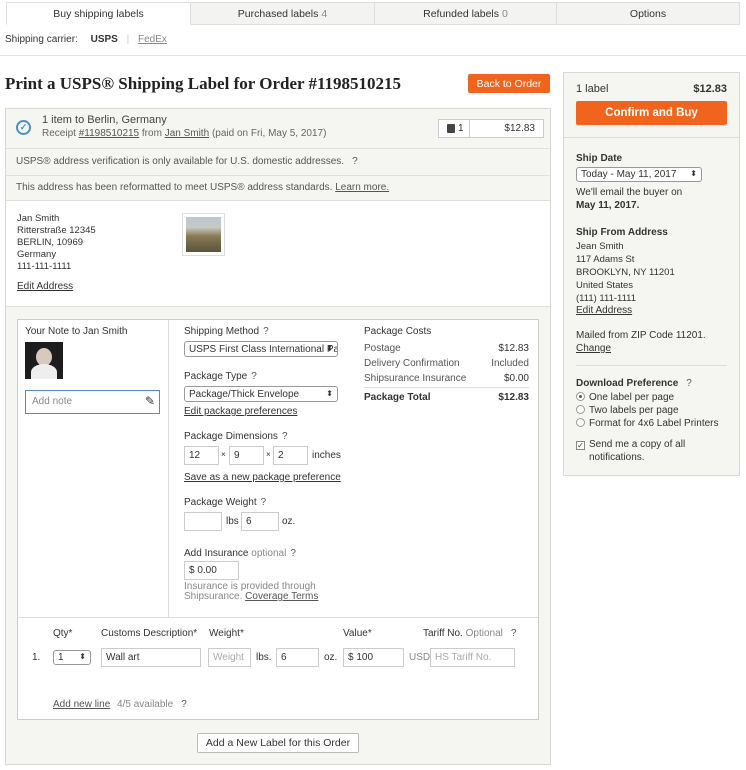 This screenshot has height=770, width=746. What do you see at coordinates (519, 128) in the screenshot?
I see `label-price: $12.83` at bounding box center [519, 128].